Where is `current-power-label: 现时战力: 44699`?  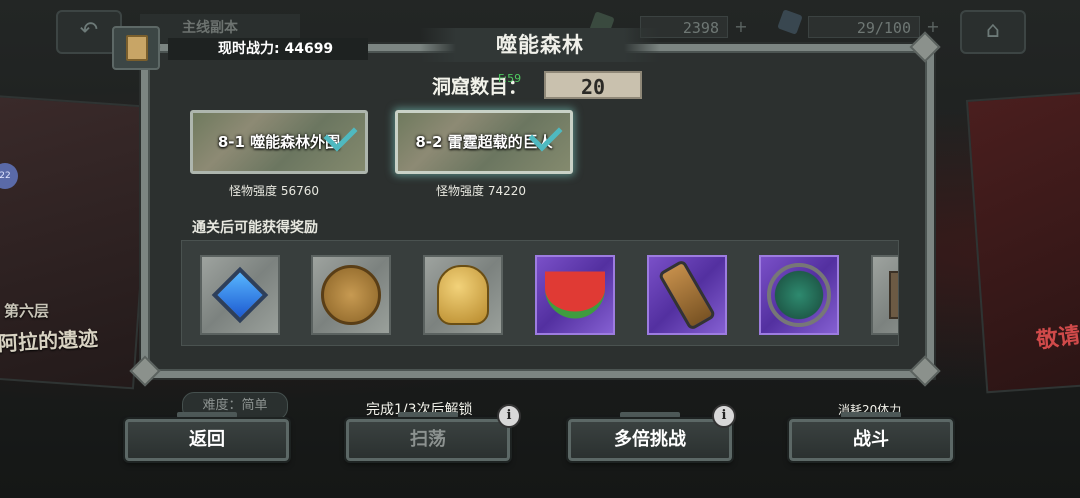
current-power-label: 现时战力: 44699 is located at coordinates (268, 49).